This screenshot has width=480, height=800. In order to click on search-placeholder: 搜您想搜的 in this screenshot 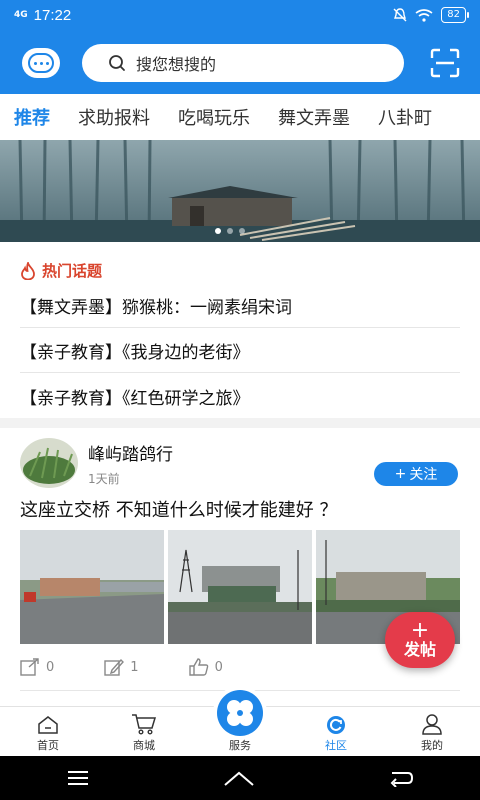, I will do `click(176, 64)`.